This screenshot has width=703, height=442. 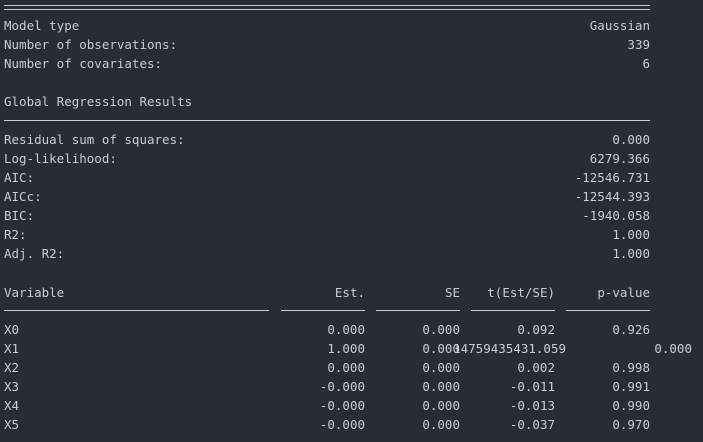 What do you see at coordinates (441, 367) in the screenshot?
I see `row-x2-se: 0.000` at bounding box center [441, 367].